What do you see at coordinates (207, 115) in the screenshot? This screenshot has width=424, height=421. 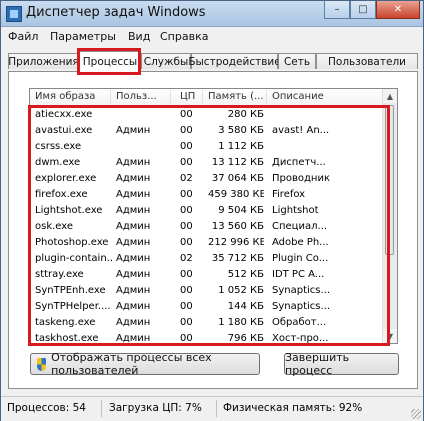 I see `table-row: atiecxx.exe 00 280 КБ` at bounding box center [207, 115].